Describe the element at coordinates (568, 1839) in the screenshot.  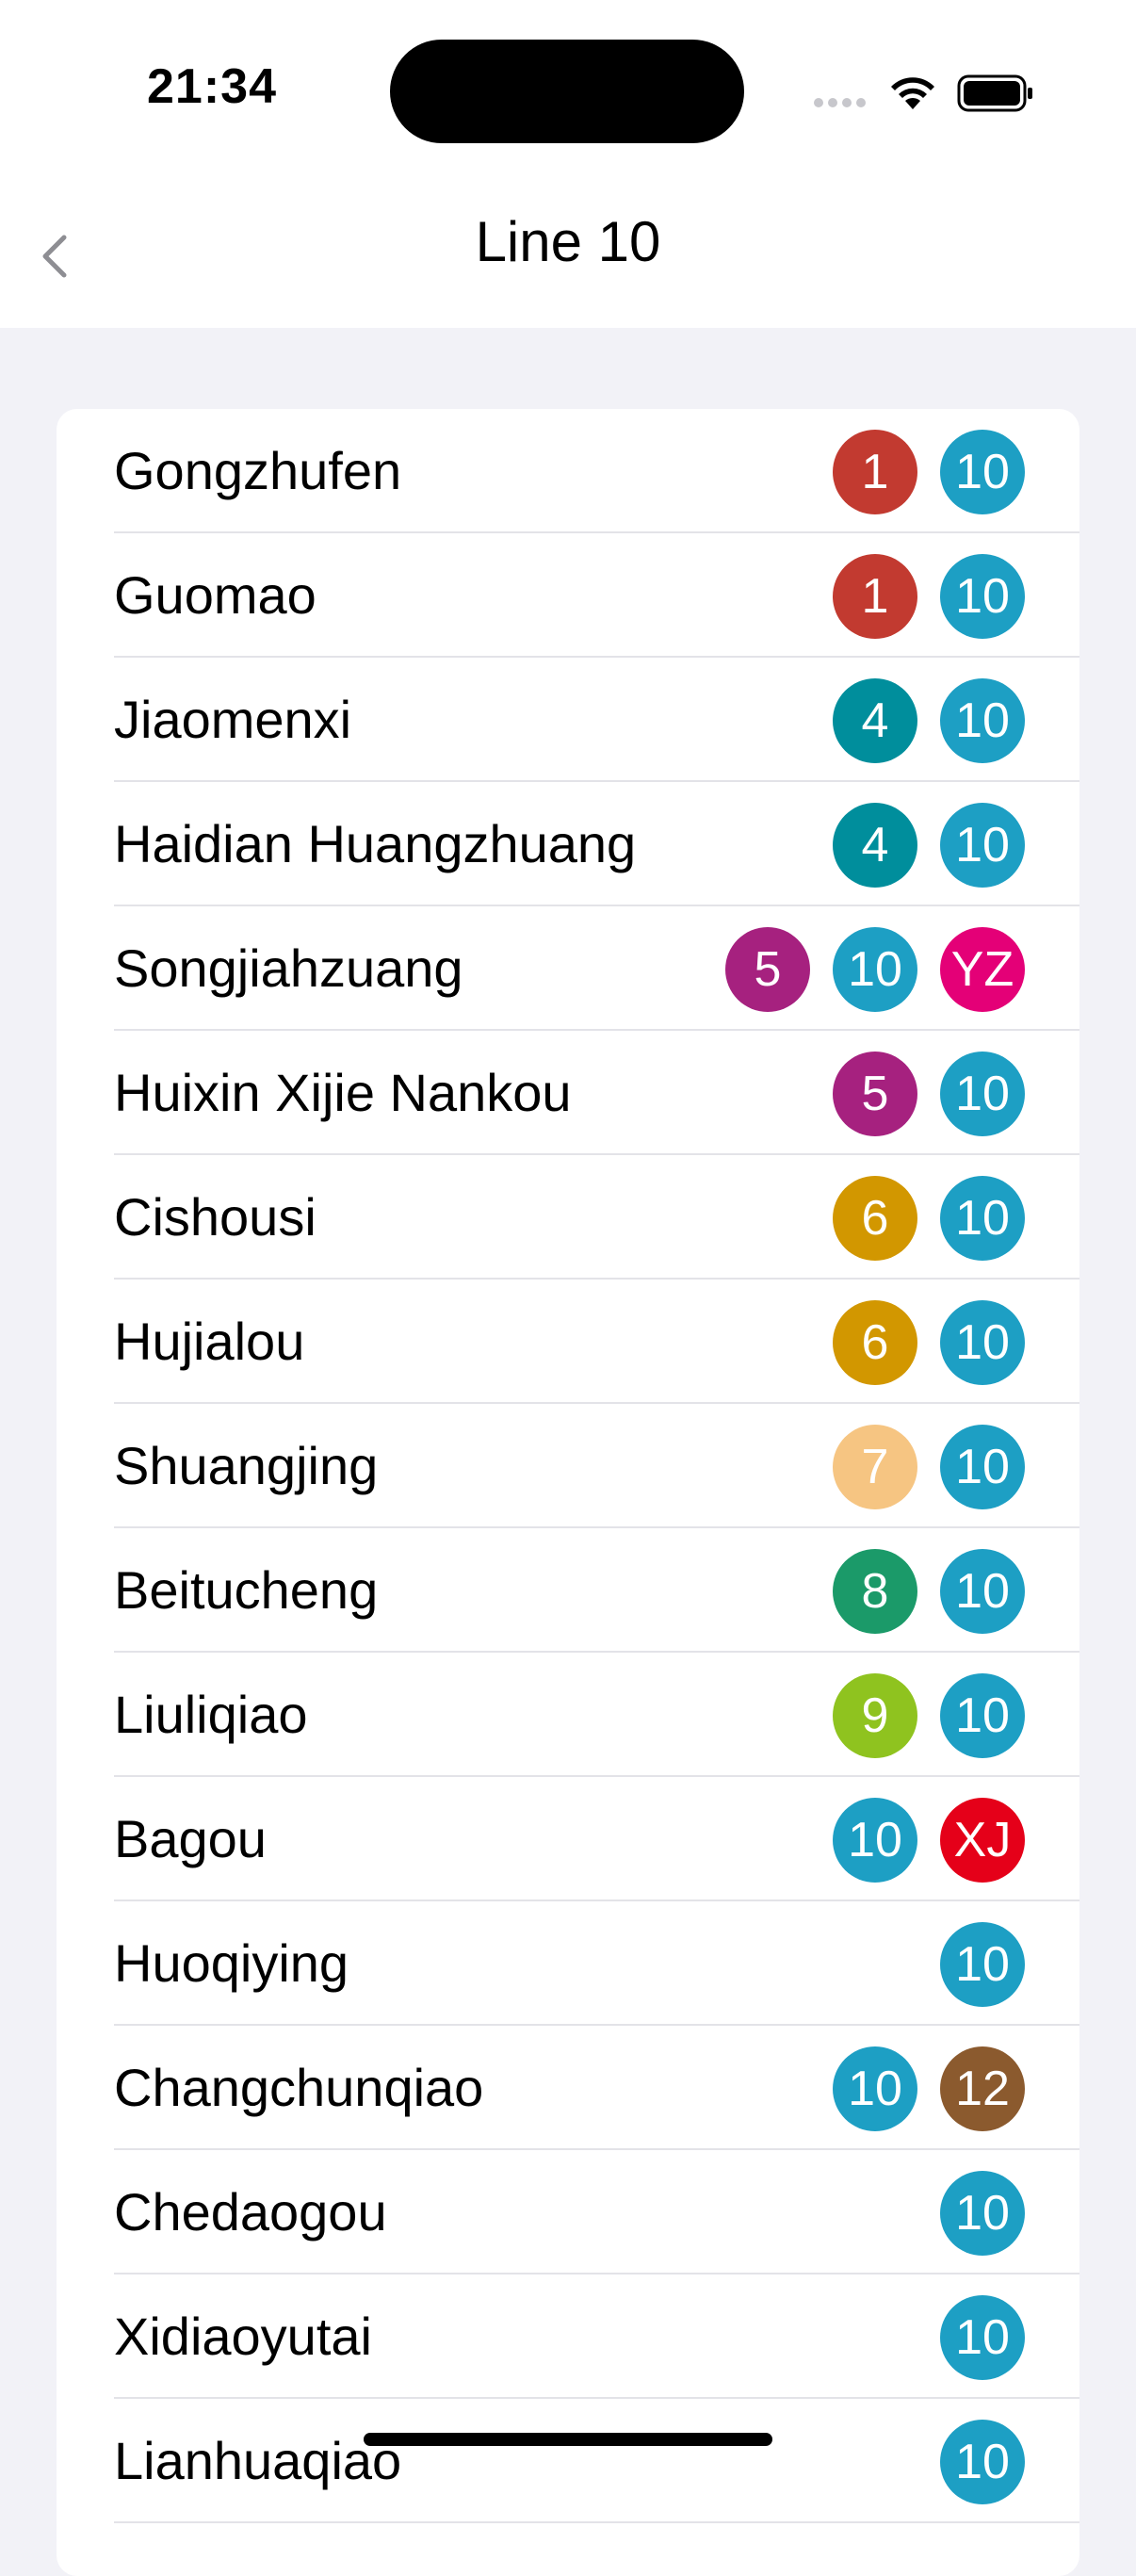
I see `station-row: Bagou 10 XJ` at that location.